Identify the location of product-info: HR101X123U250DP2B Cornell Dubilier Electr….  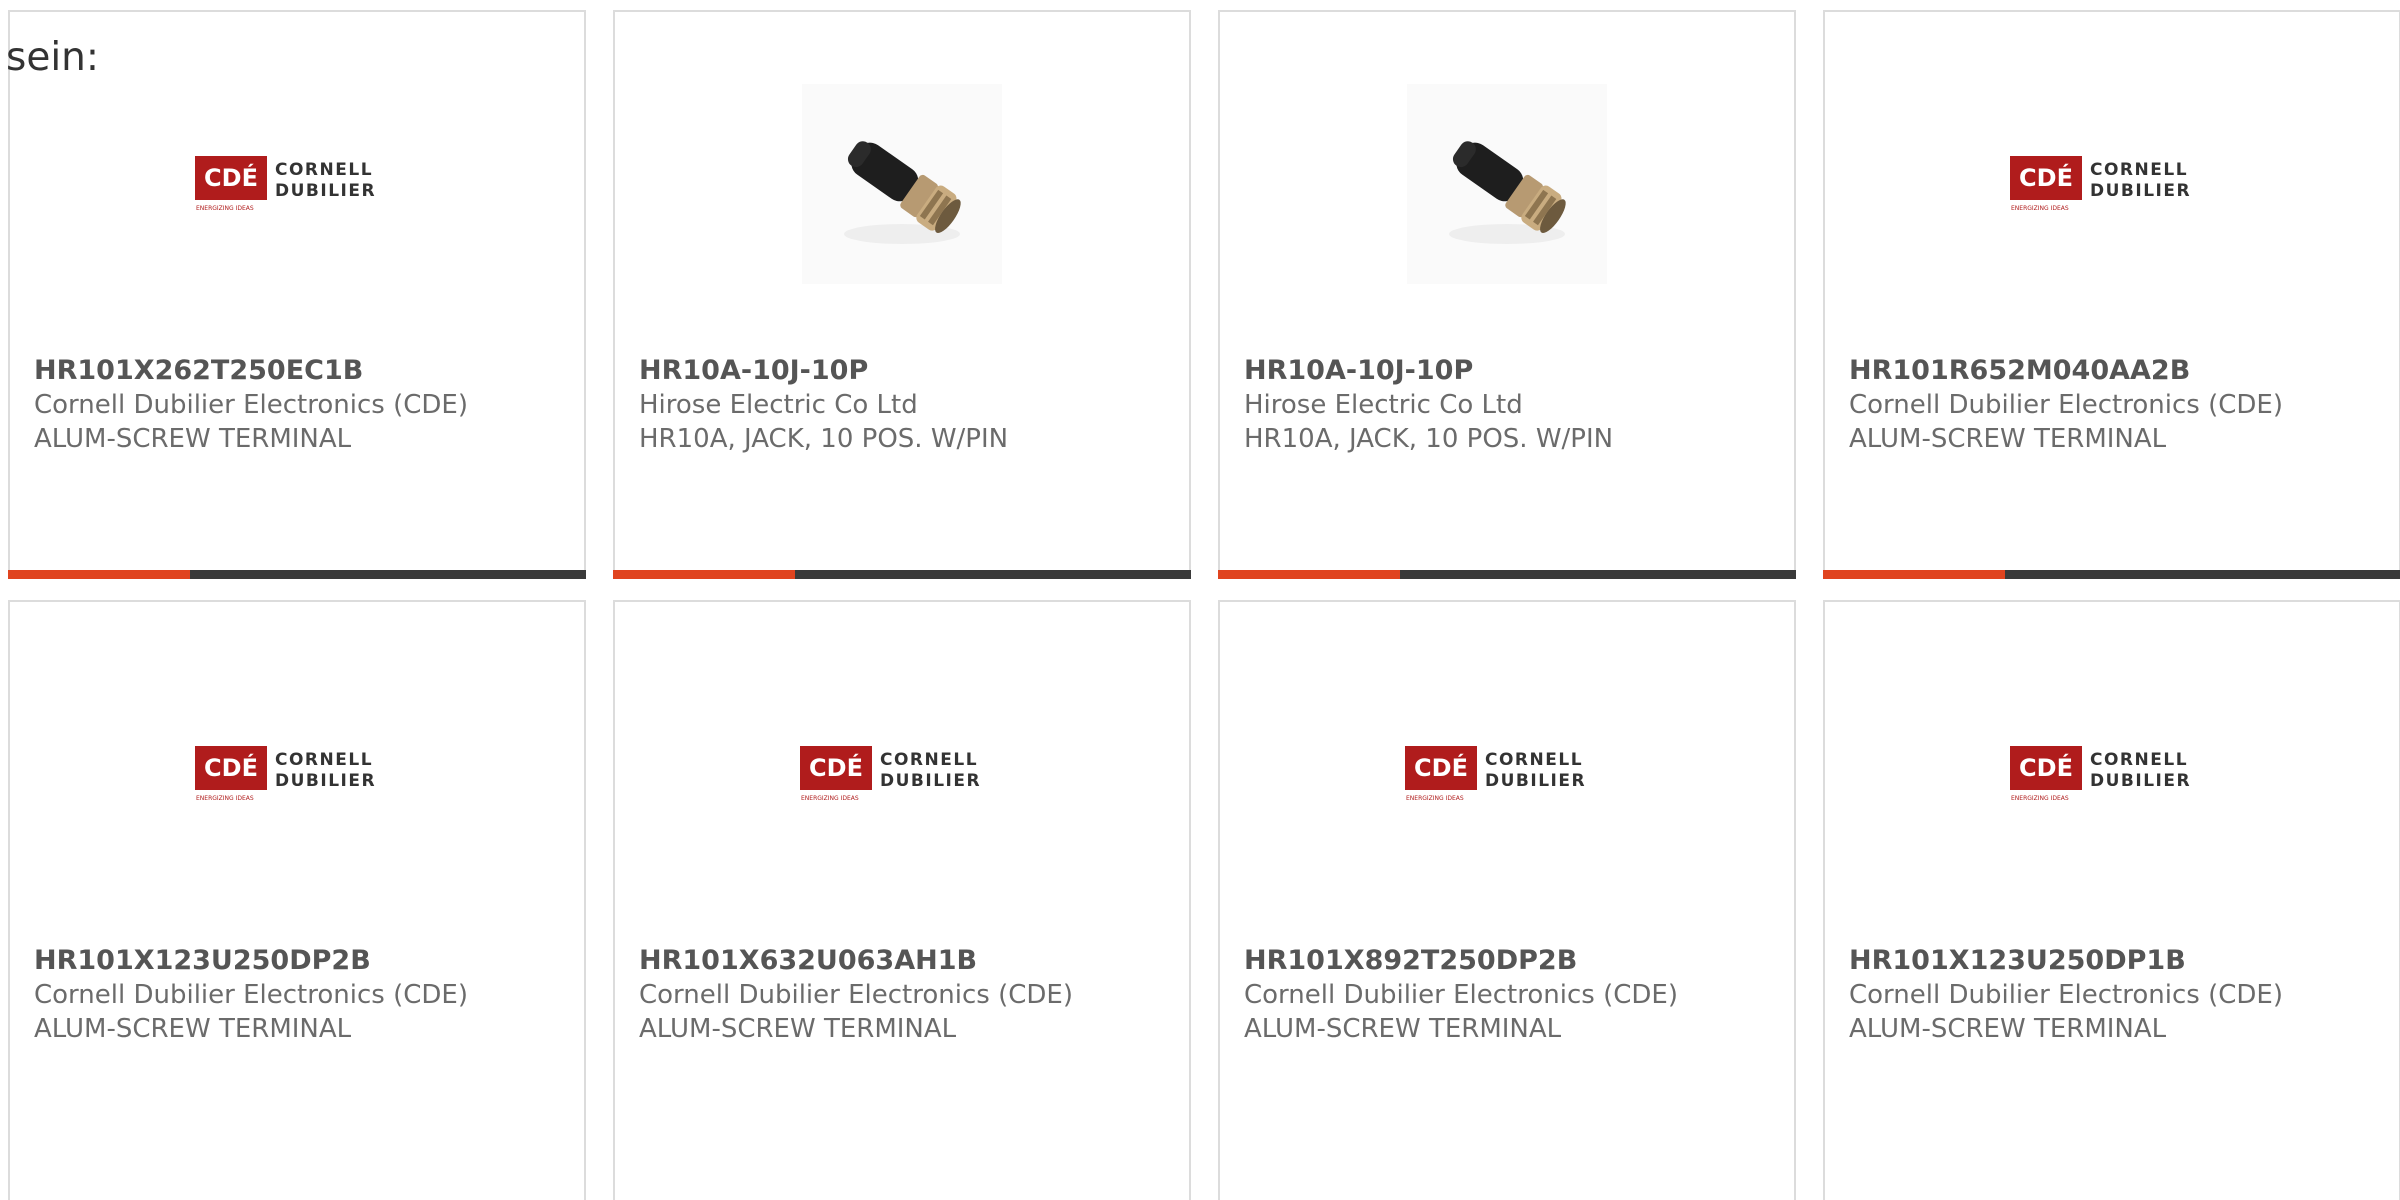
(301, 995).